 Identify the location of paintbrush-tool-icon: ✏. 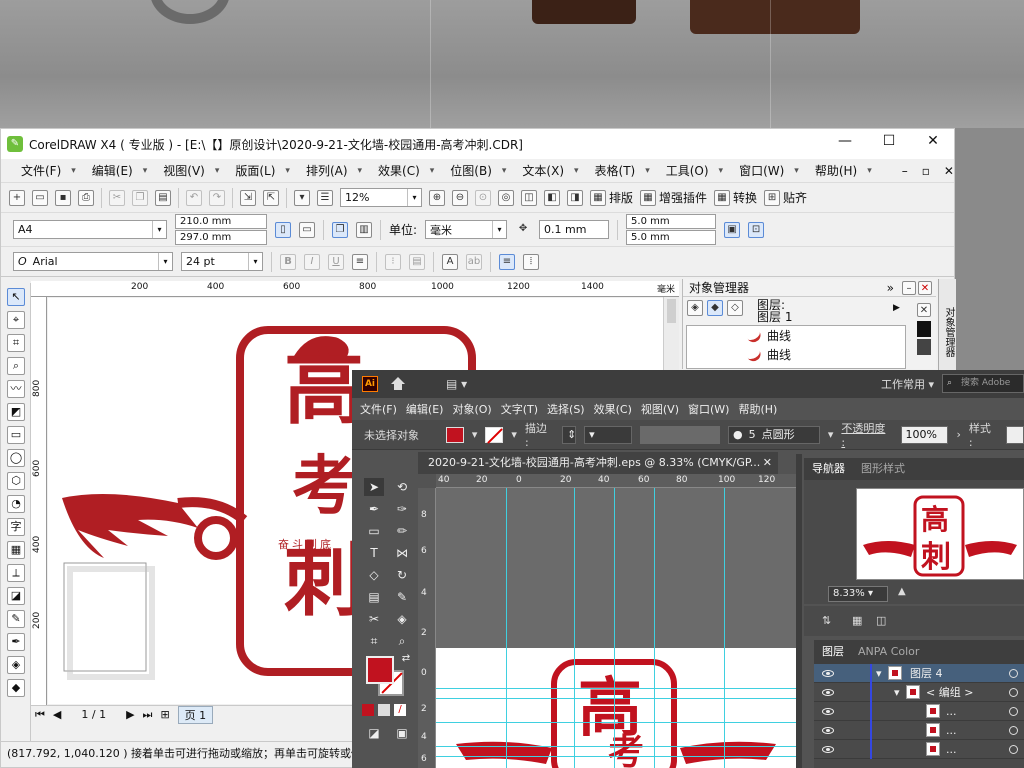
(402, 531).